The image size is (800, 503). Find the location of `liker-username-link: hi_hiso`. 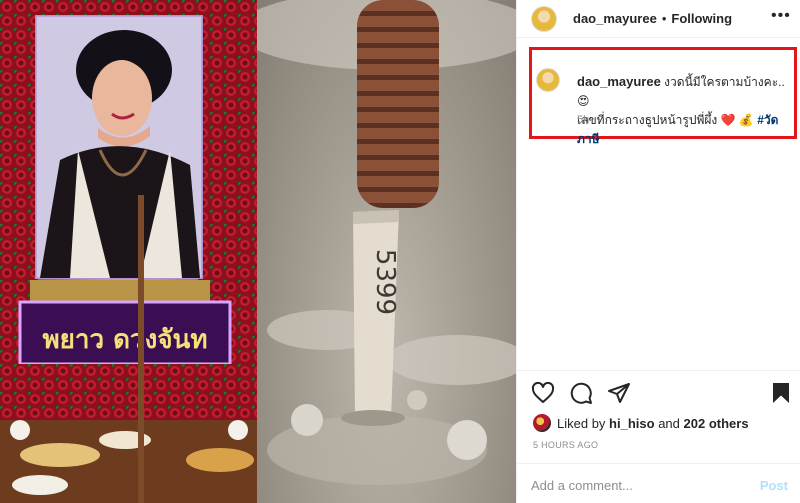

liker-username-link: hi_hiso is located at coordinates (632, 423).